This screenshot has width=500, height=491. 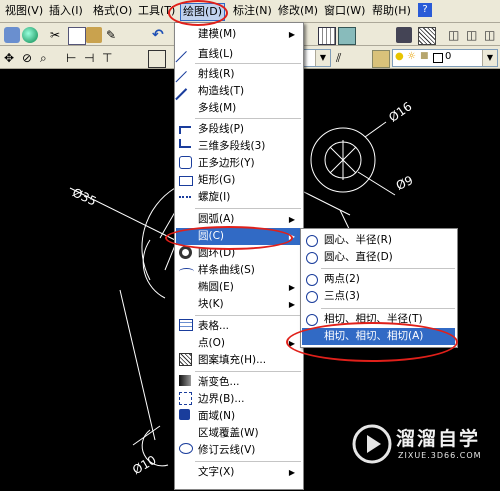 What do you see at coordinates (12, 58) in the screenshot?
I see `pan-icon: ✥` at bounding box center [12, 58].